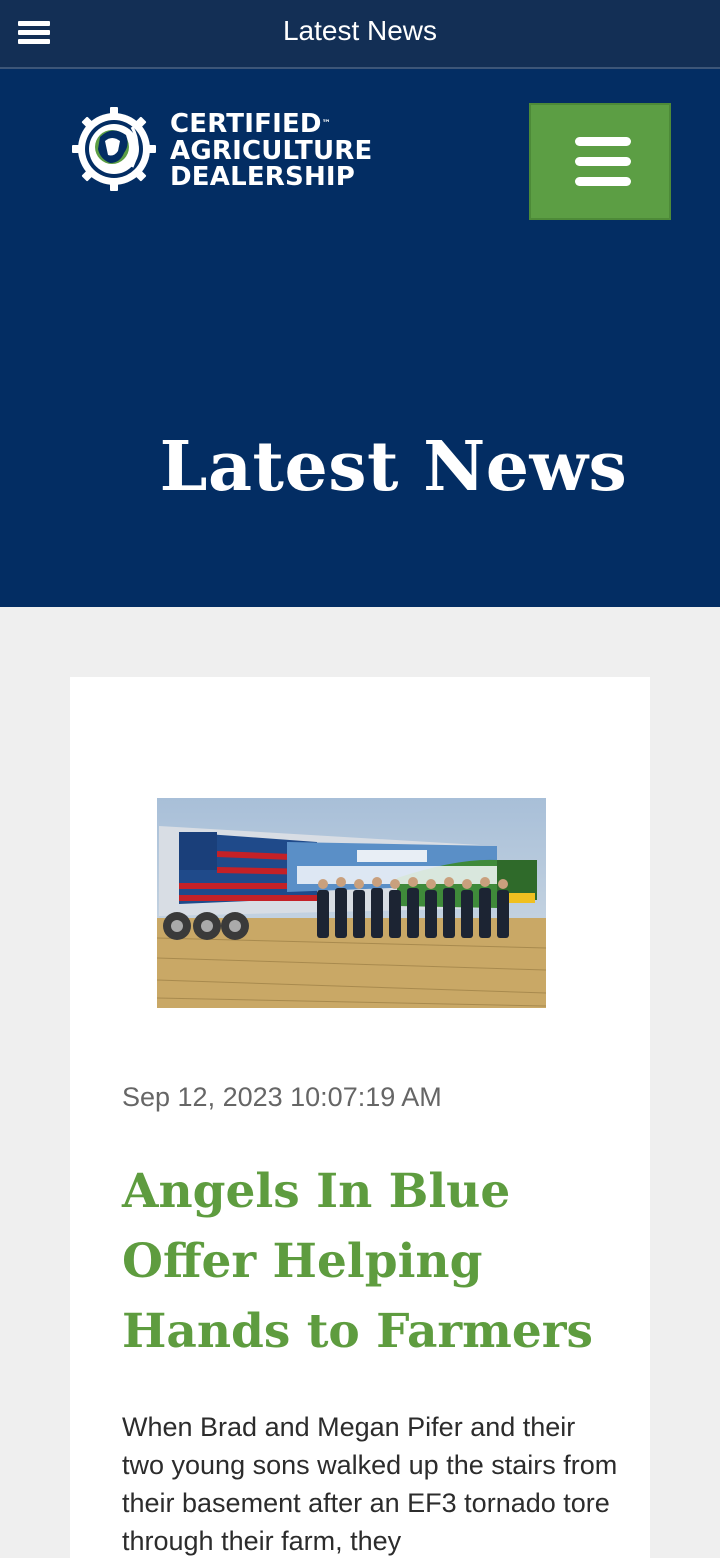 This screenshot has width=720, height=1558. I want to click on nav-toggle-button, so click(600, 161).